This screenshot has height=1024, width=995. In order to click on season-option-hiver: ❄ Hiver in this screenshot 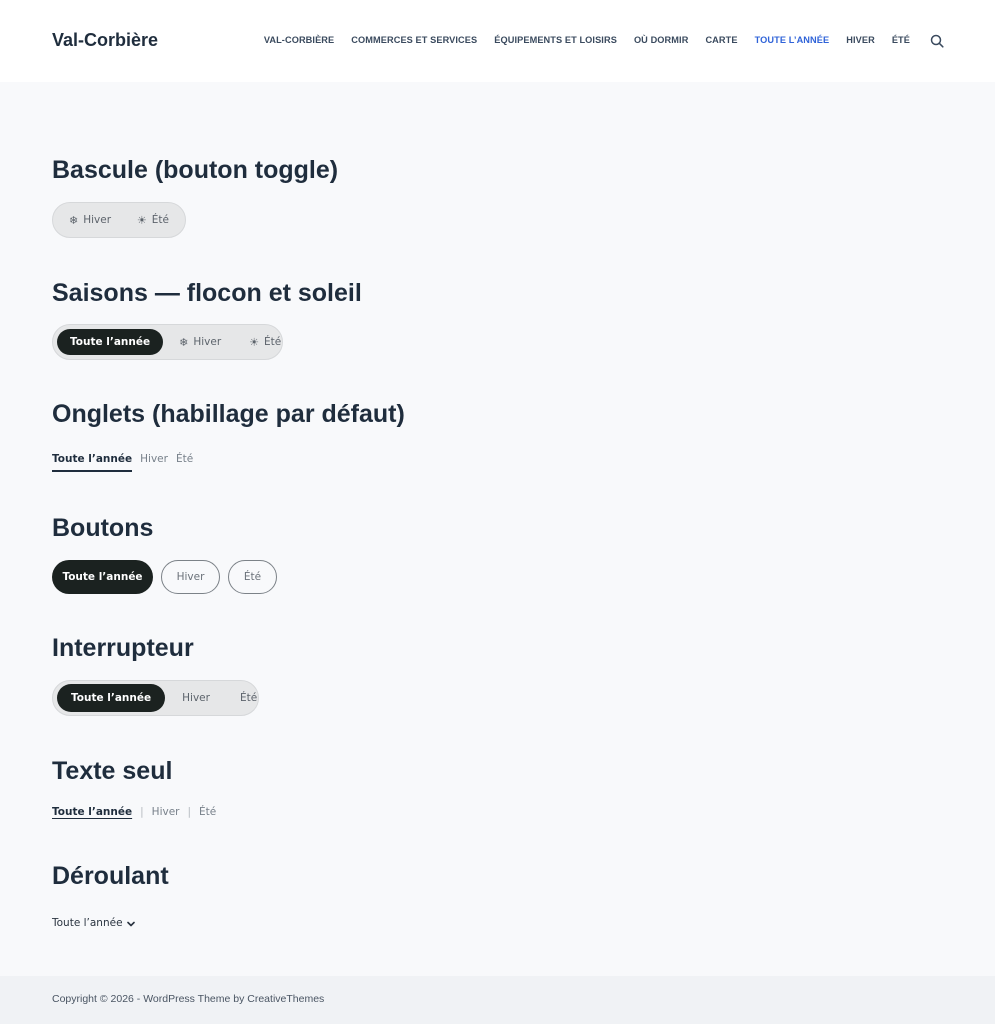, I will do `click(200, 342)`.